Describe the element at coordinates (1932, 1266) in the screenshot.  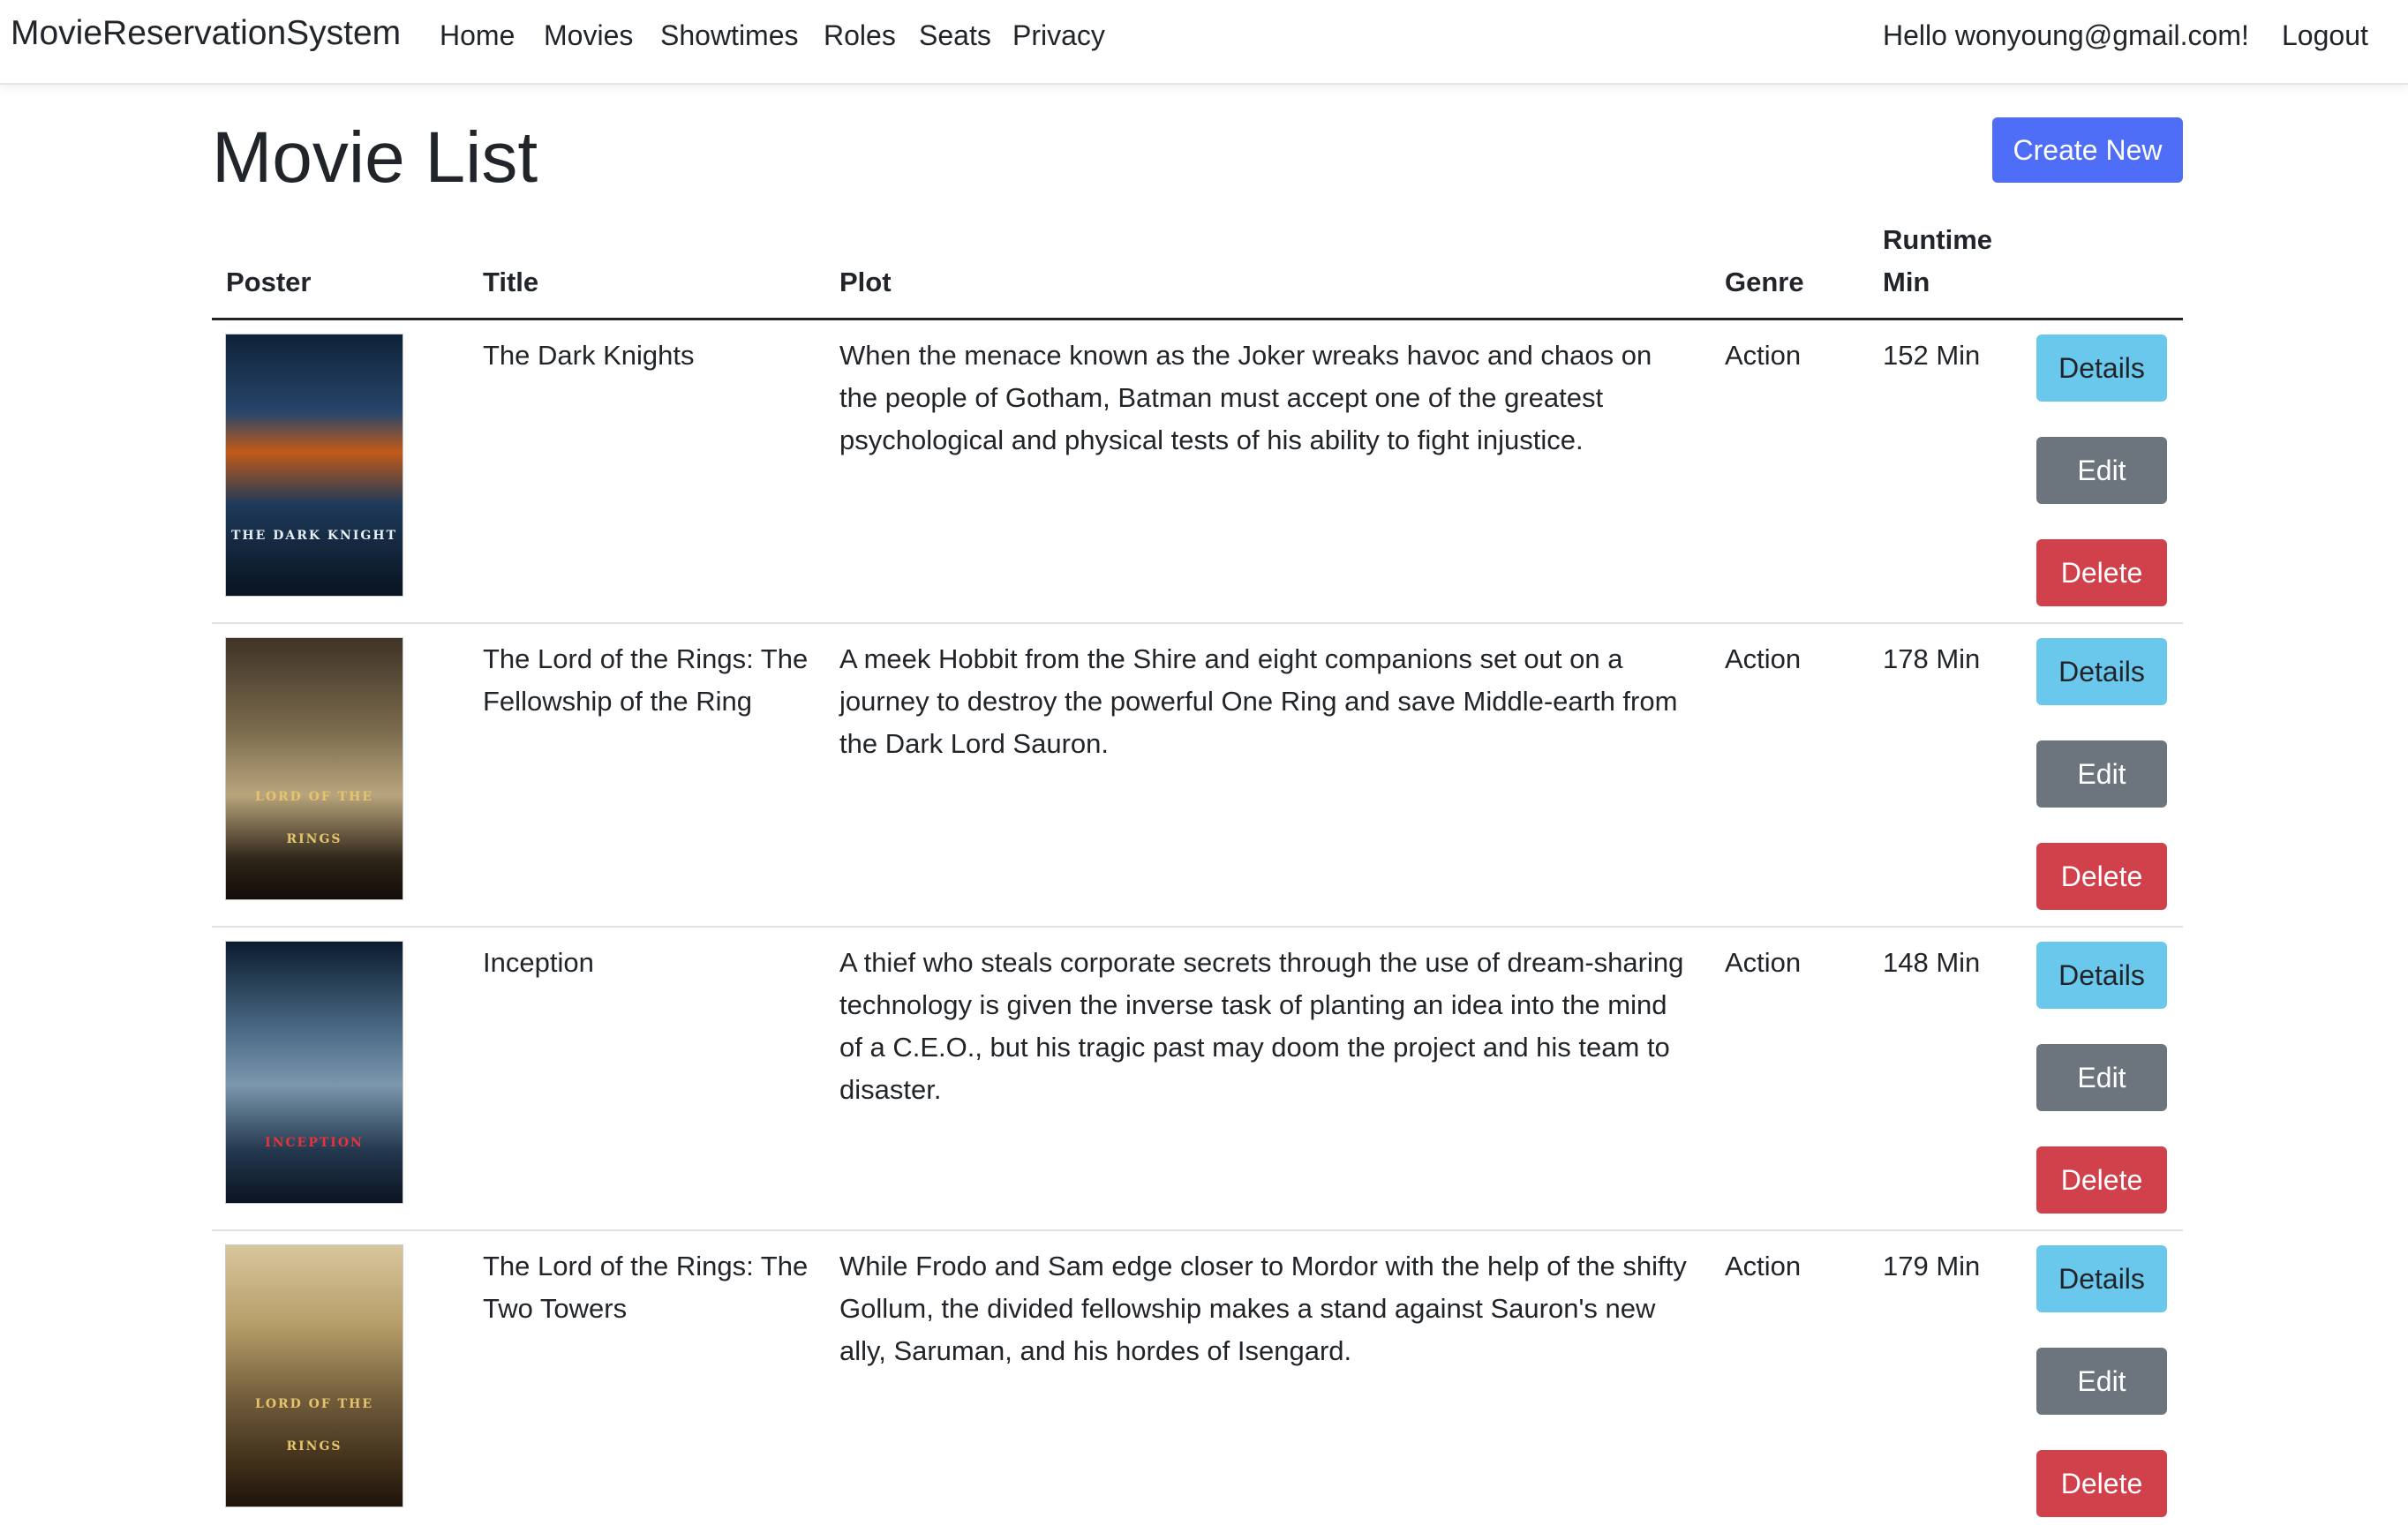
I see `movie-runtime: 179 Min` at that location.